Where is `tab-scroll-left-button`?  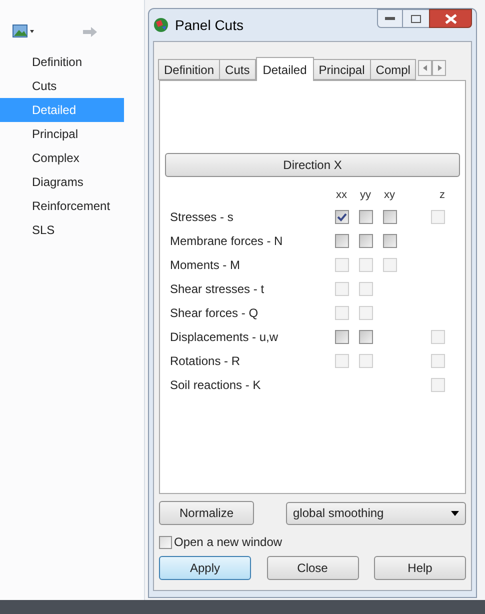 tab-scroll-left-button is located at coordinates (425, 68).